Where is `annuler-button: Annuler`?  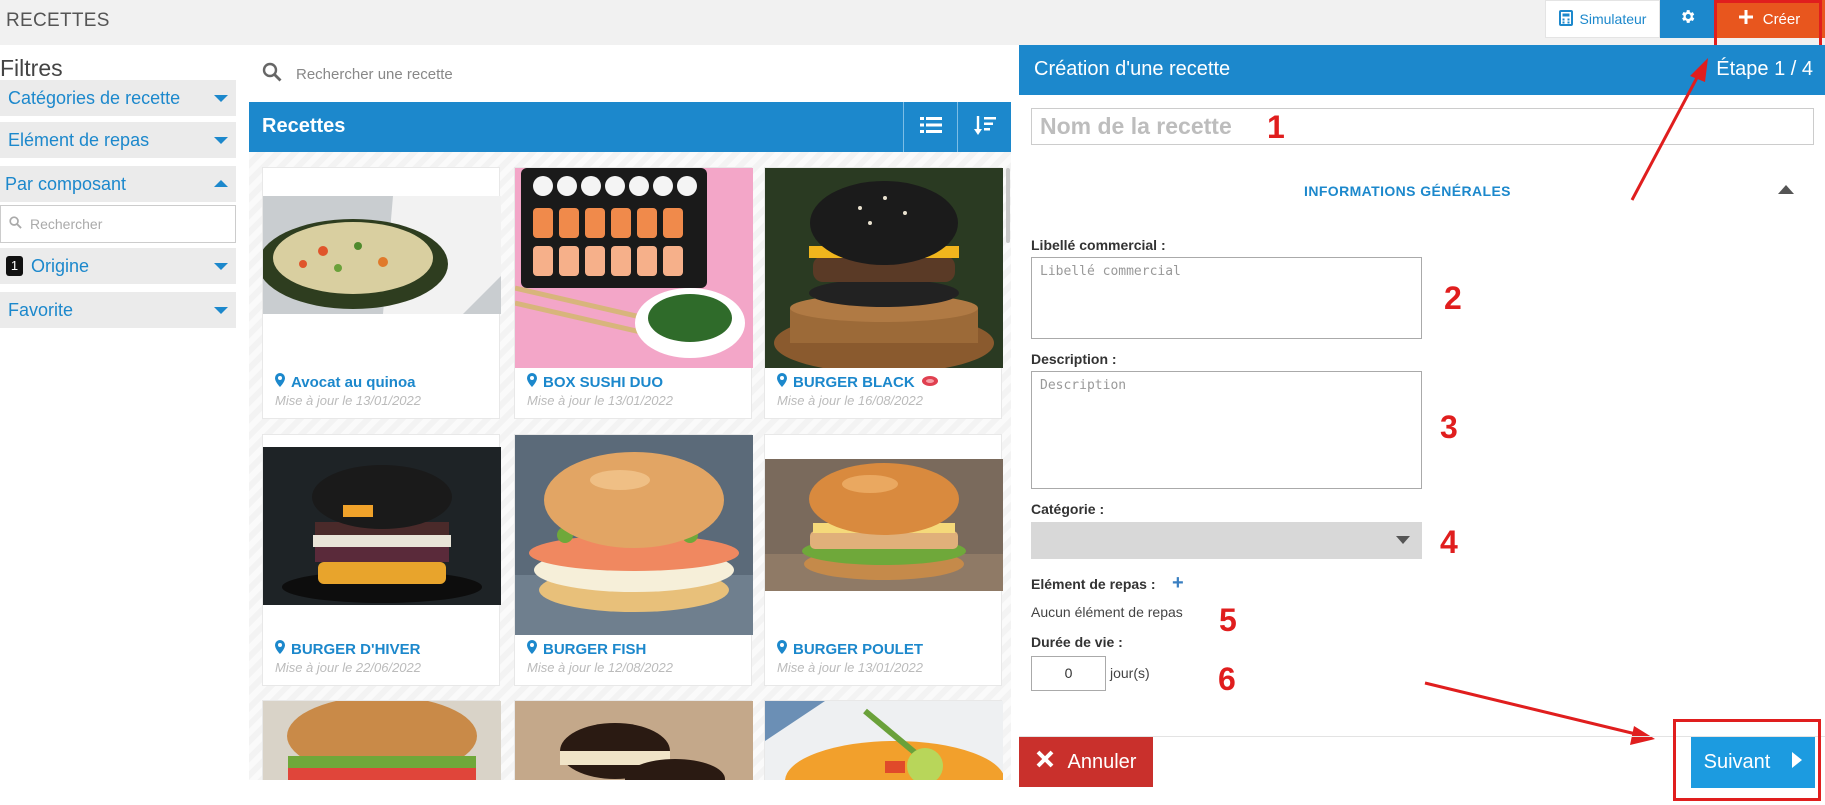 annuler-button: Annuler is located at coordinates (1086, 762).